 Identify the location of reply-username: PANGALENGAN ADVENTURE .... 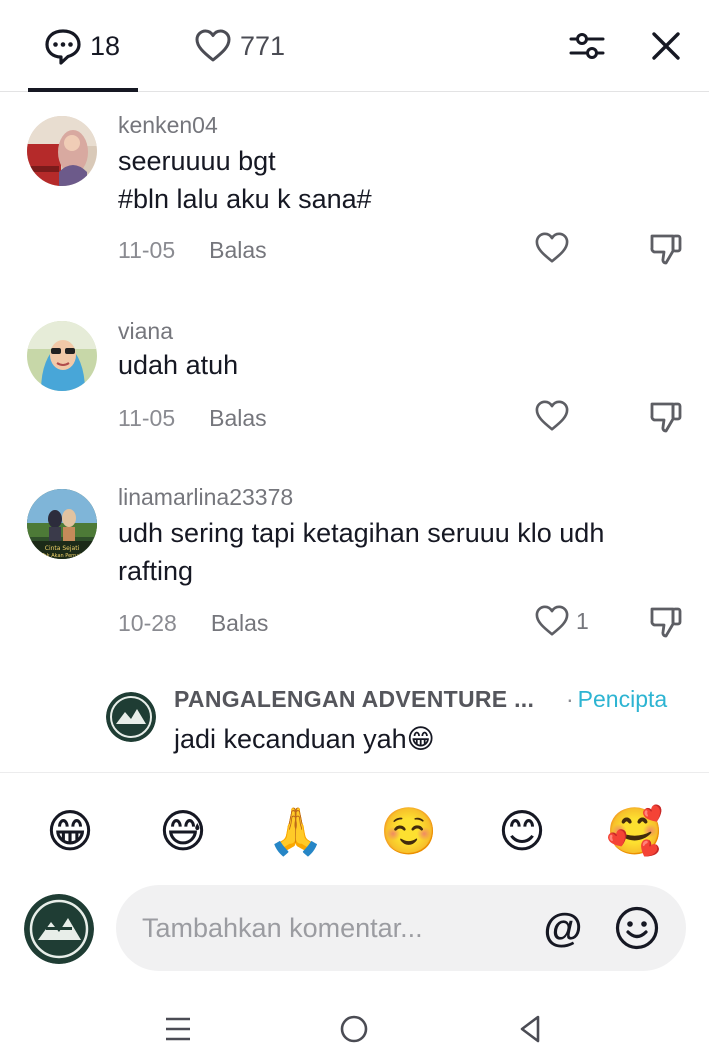
(354, 699).